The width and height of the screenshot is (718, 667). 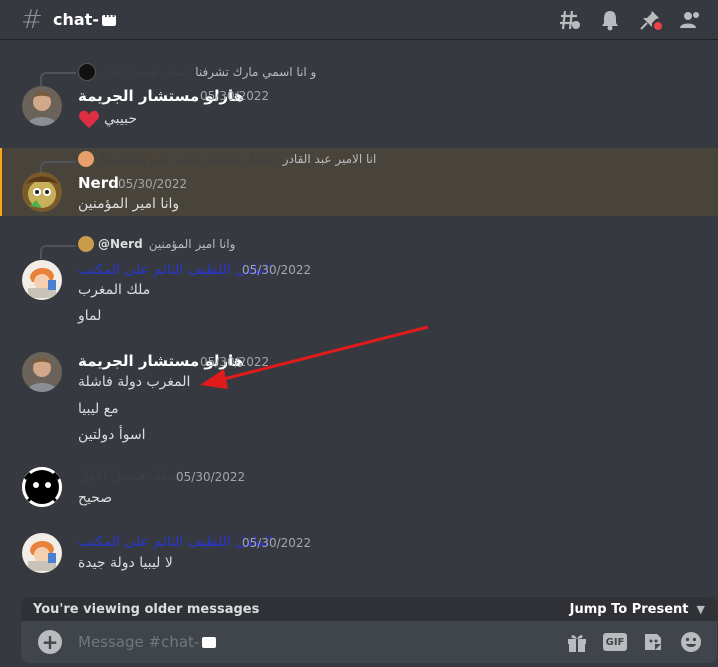 I want to click on gift-icon, so click(x=577, y=642).